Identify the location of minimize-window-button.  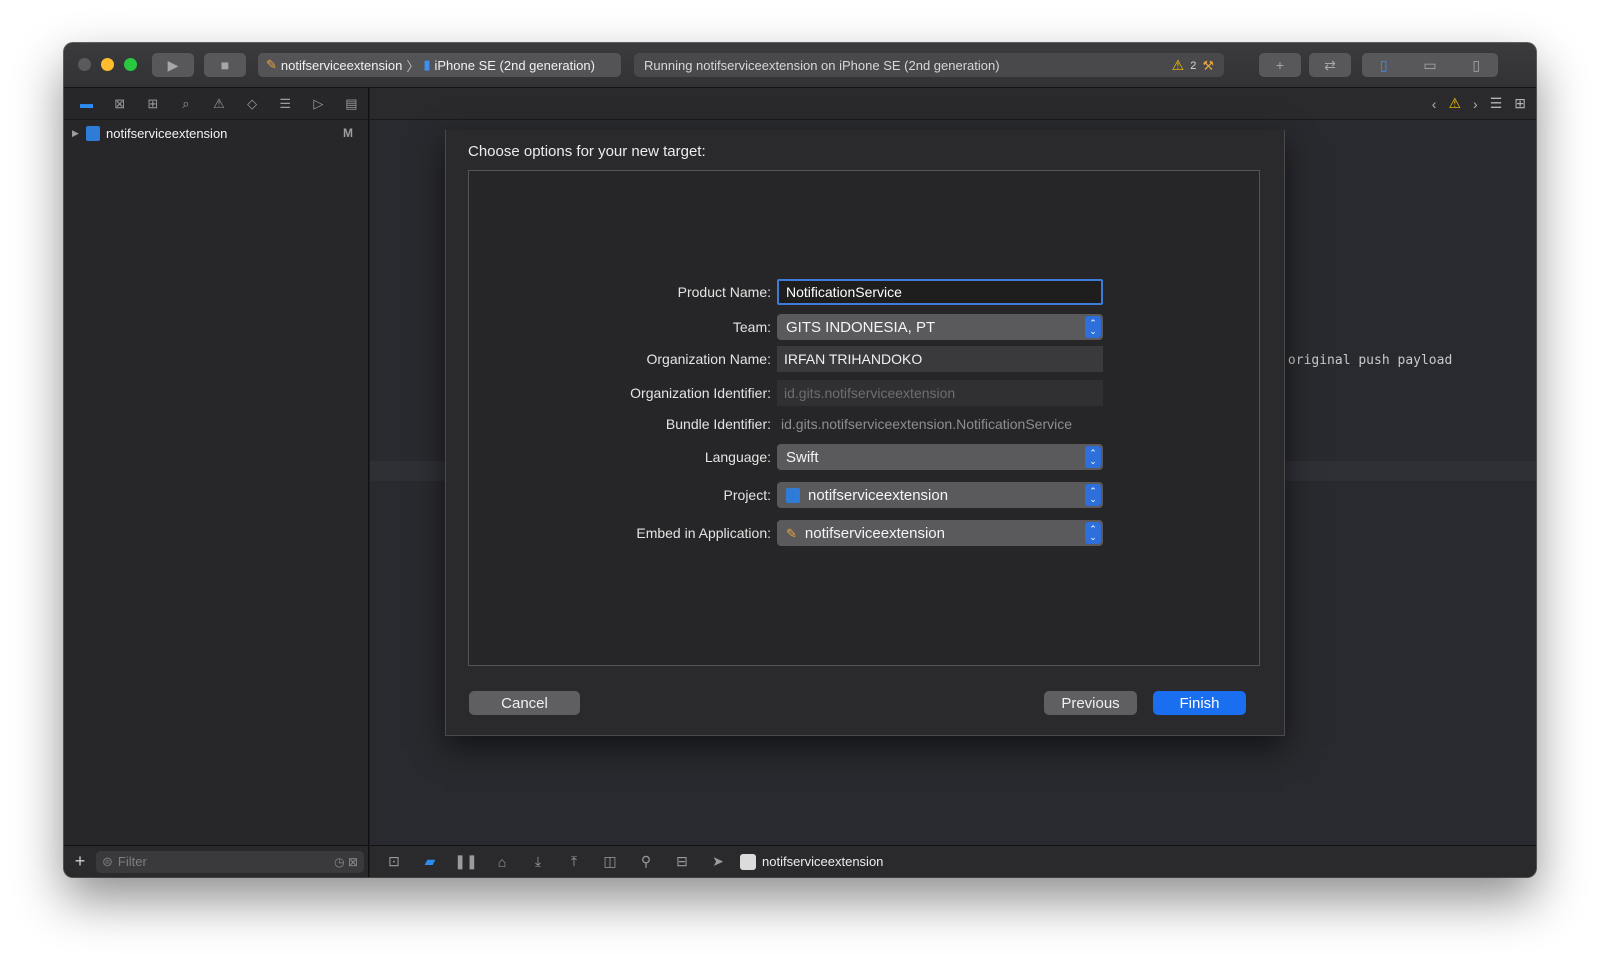
(107, 64).